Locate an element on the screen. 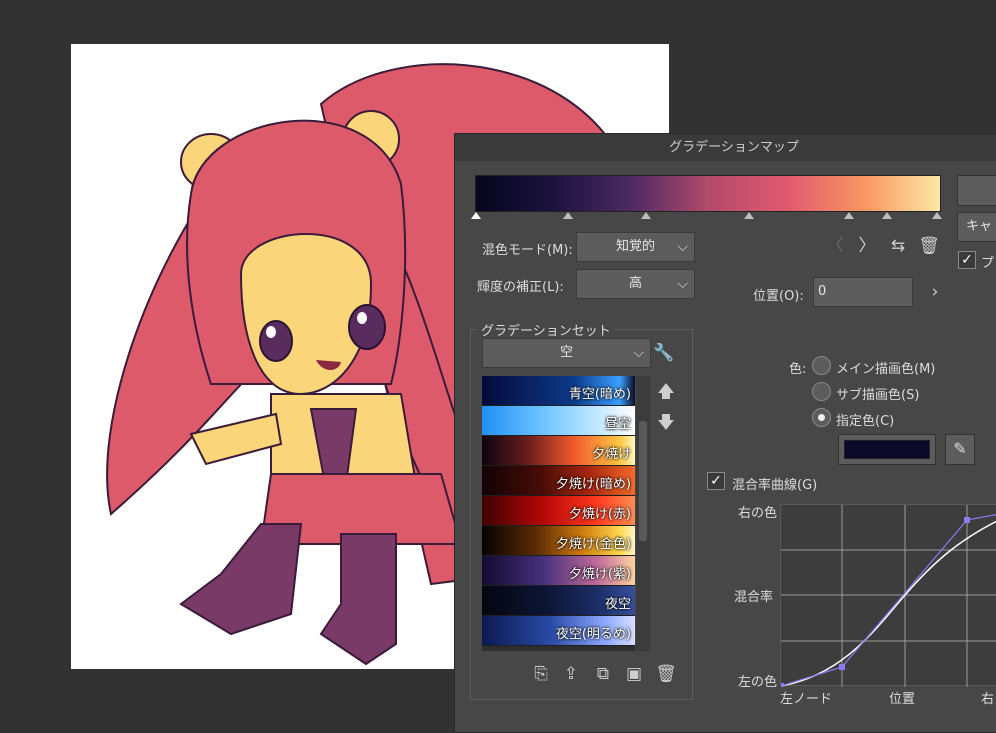 The height and width of the screenshot is (733, 996). curve-grid is located at coordinates (887, 597).